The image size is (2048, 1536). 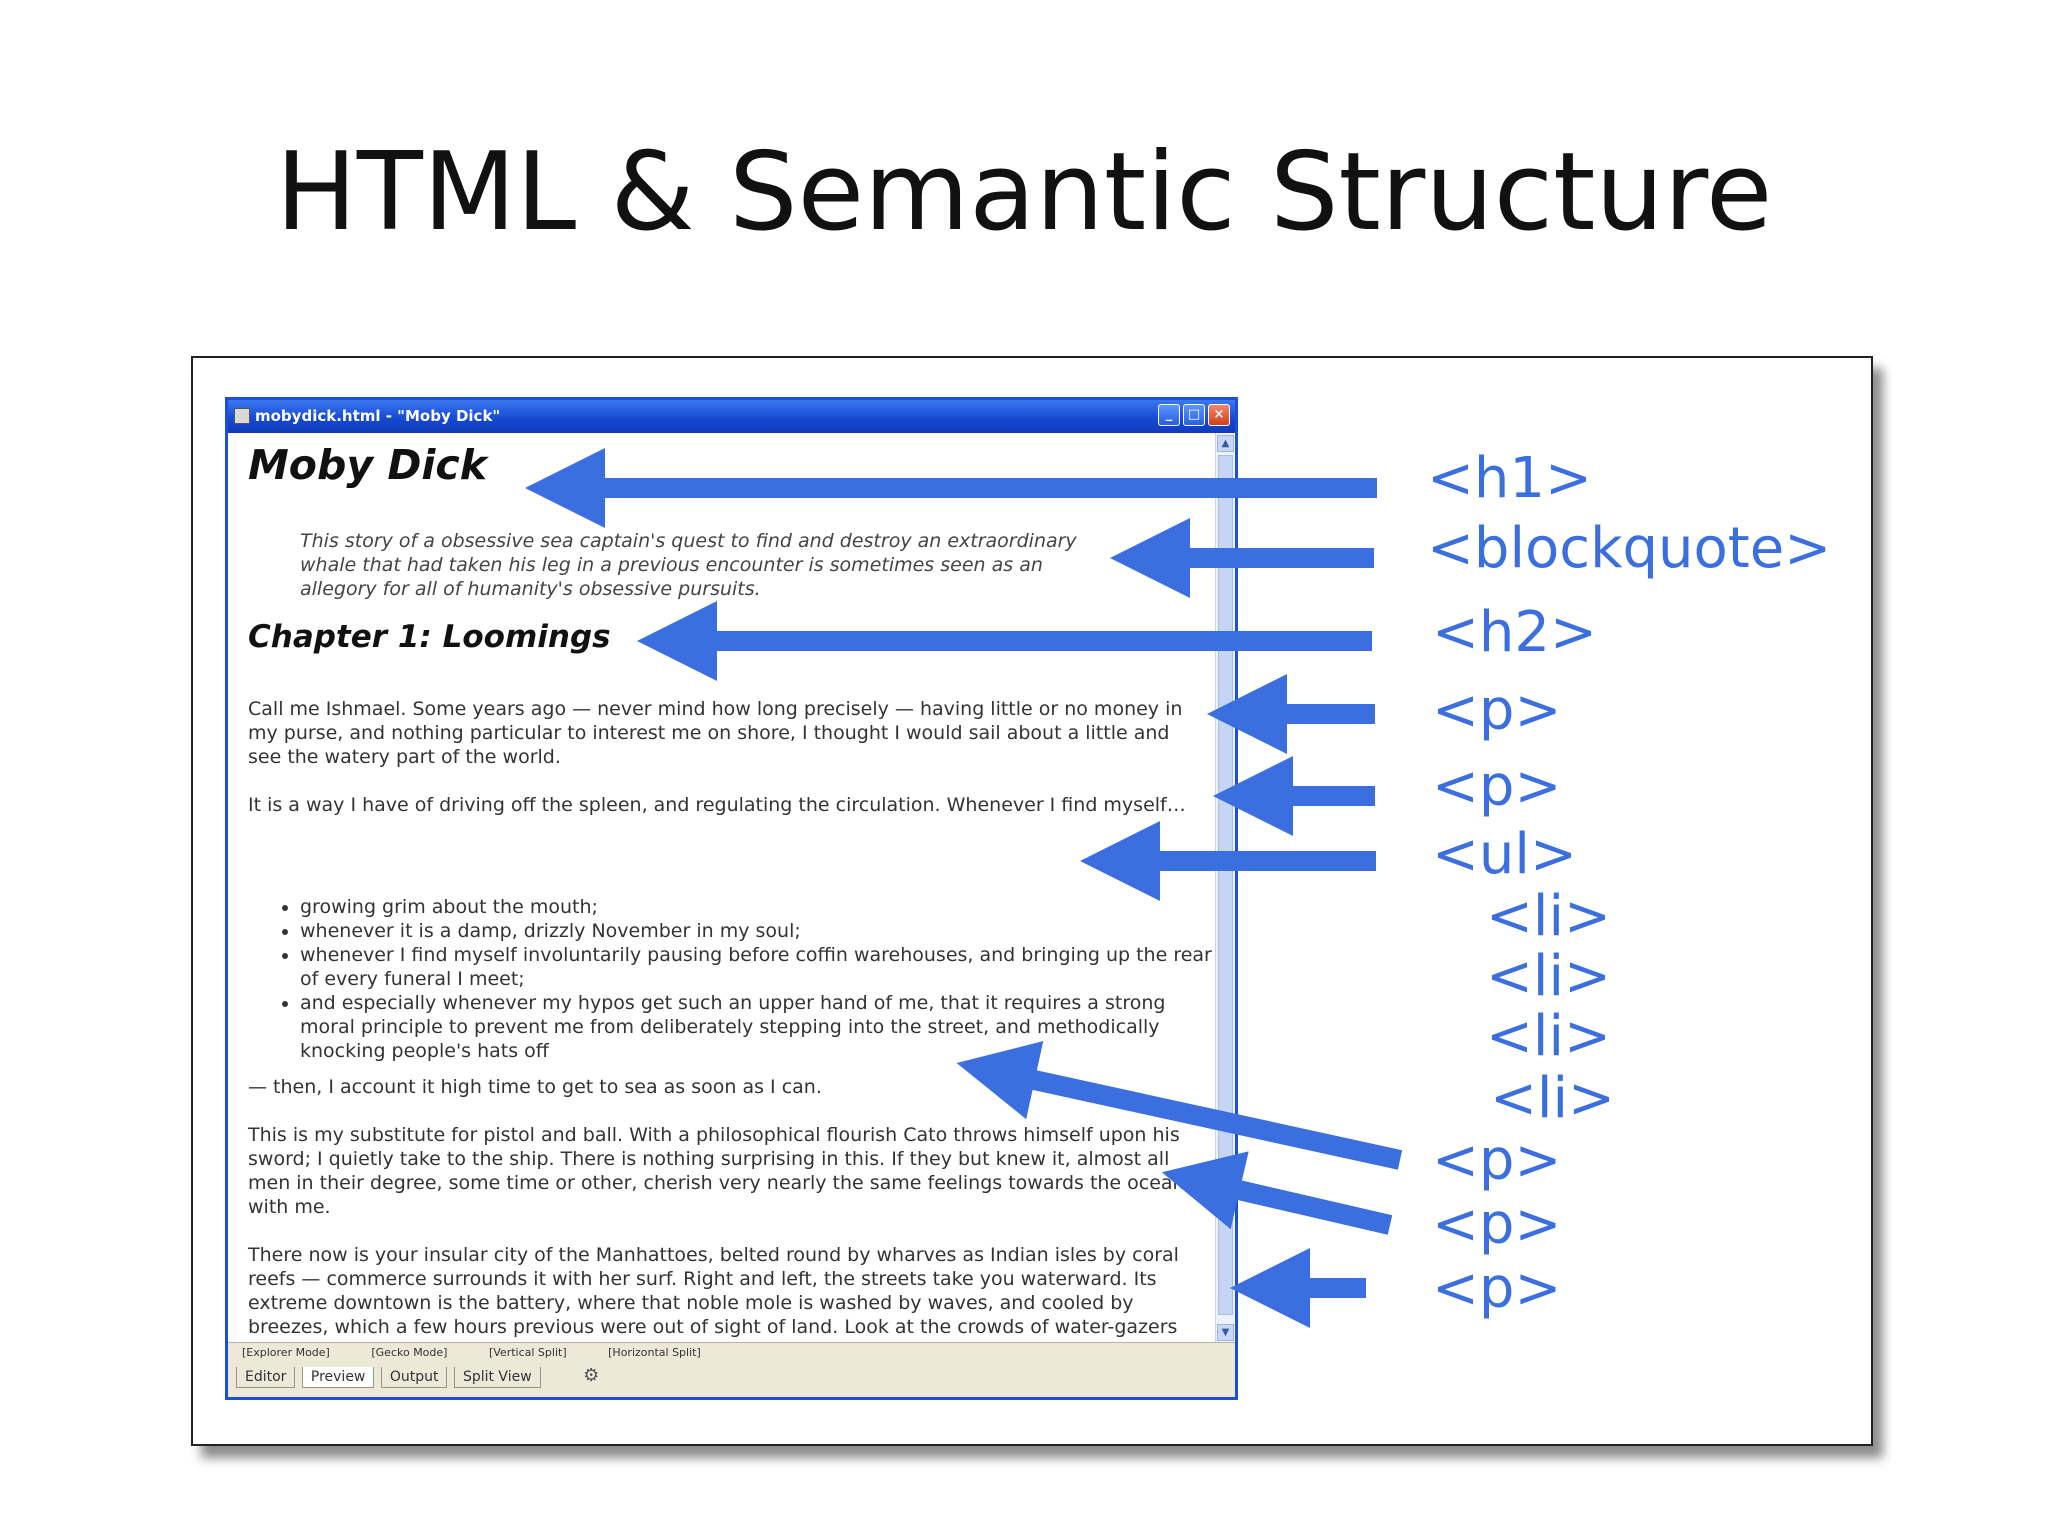 I want to click on minimize-button: _, so click(x=1169, y=415).